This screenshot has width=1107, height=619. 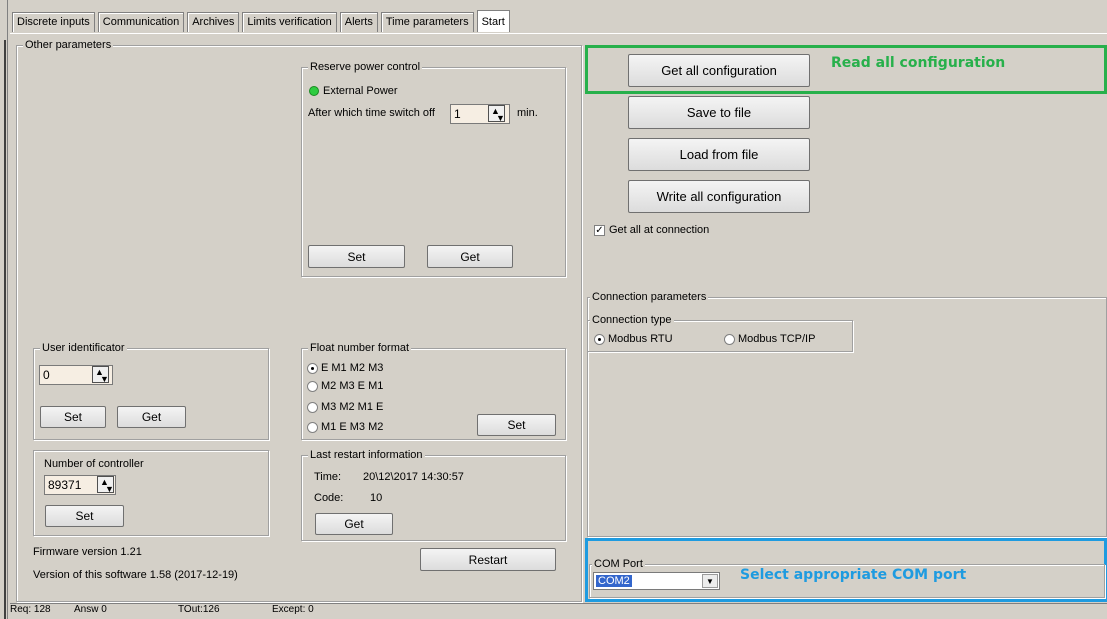 I want to click on tab-time-parameters: Time parameters, so click(x=427, y=22).